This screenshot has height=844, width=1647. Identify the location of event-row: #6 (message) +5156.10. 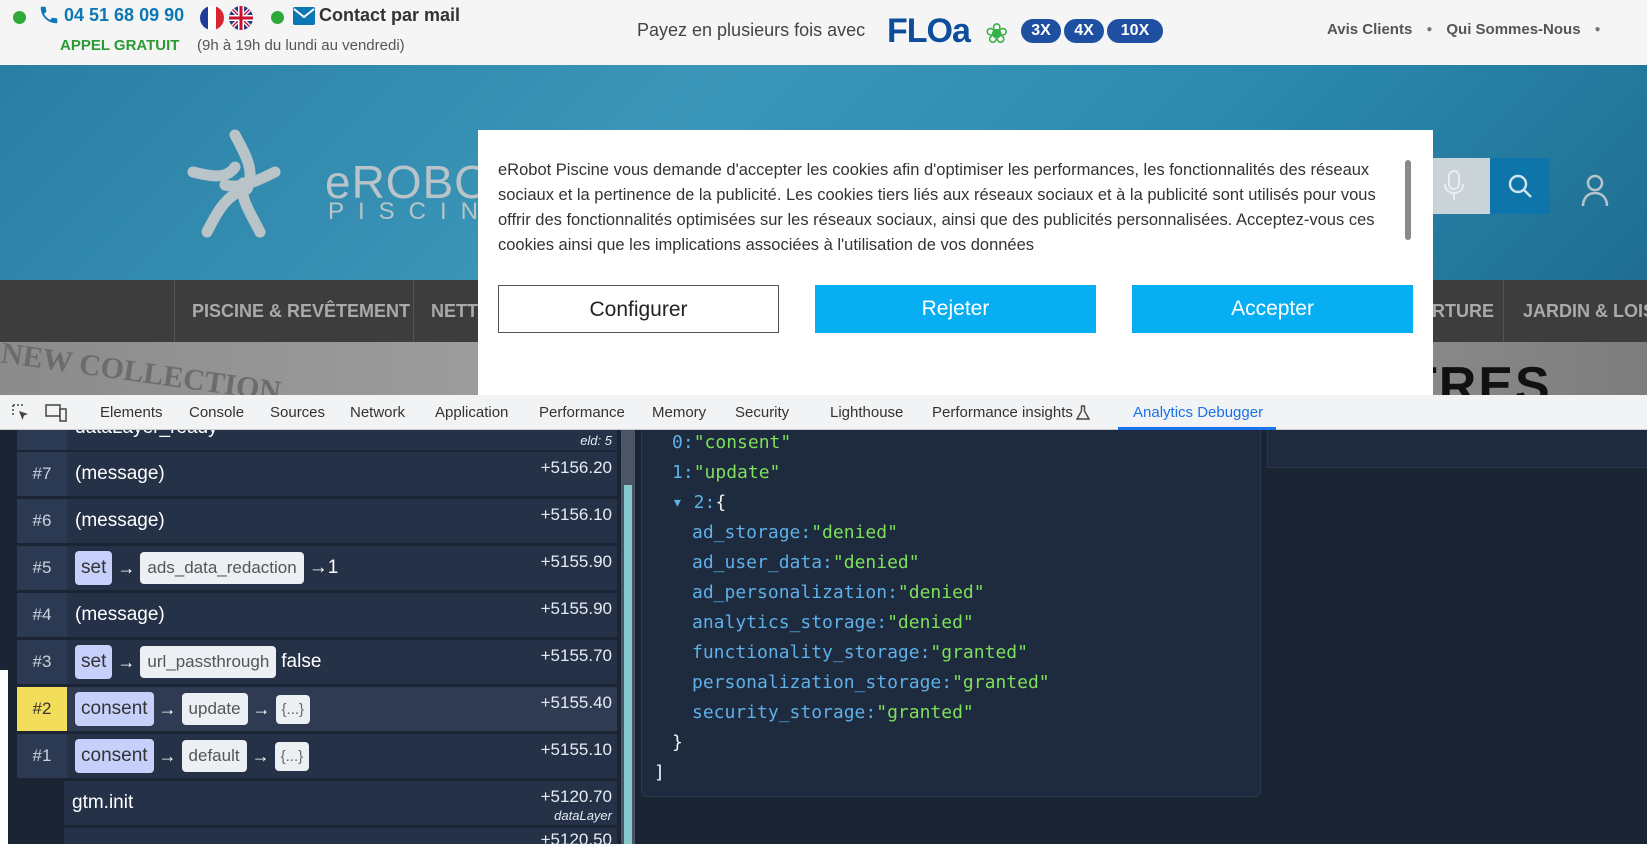
(317, 522).